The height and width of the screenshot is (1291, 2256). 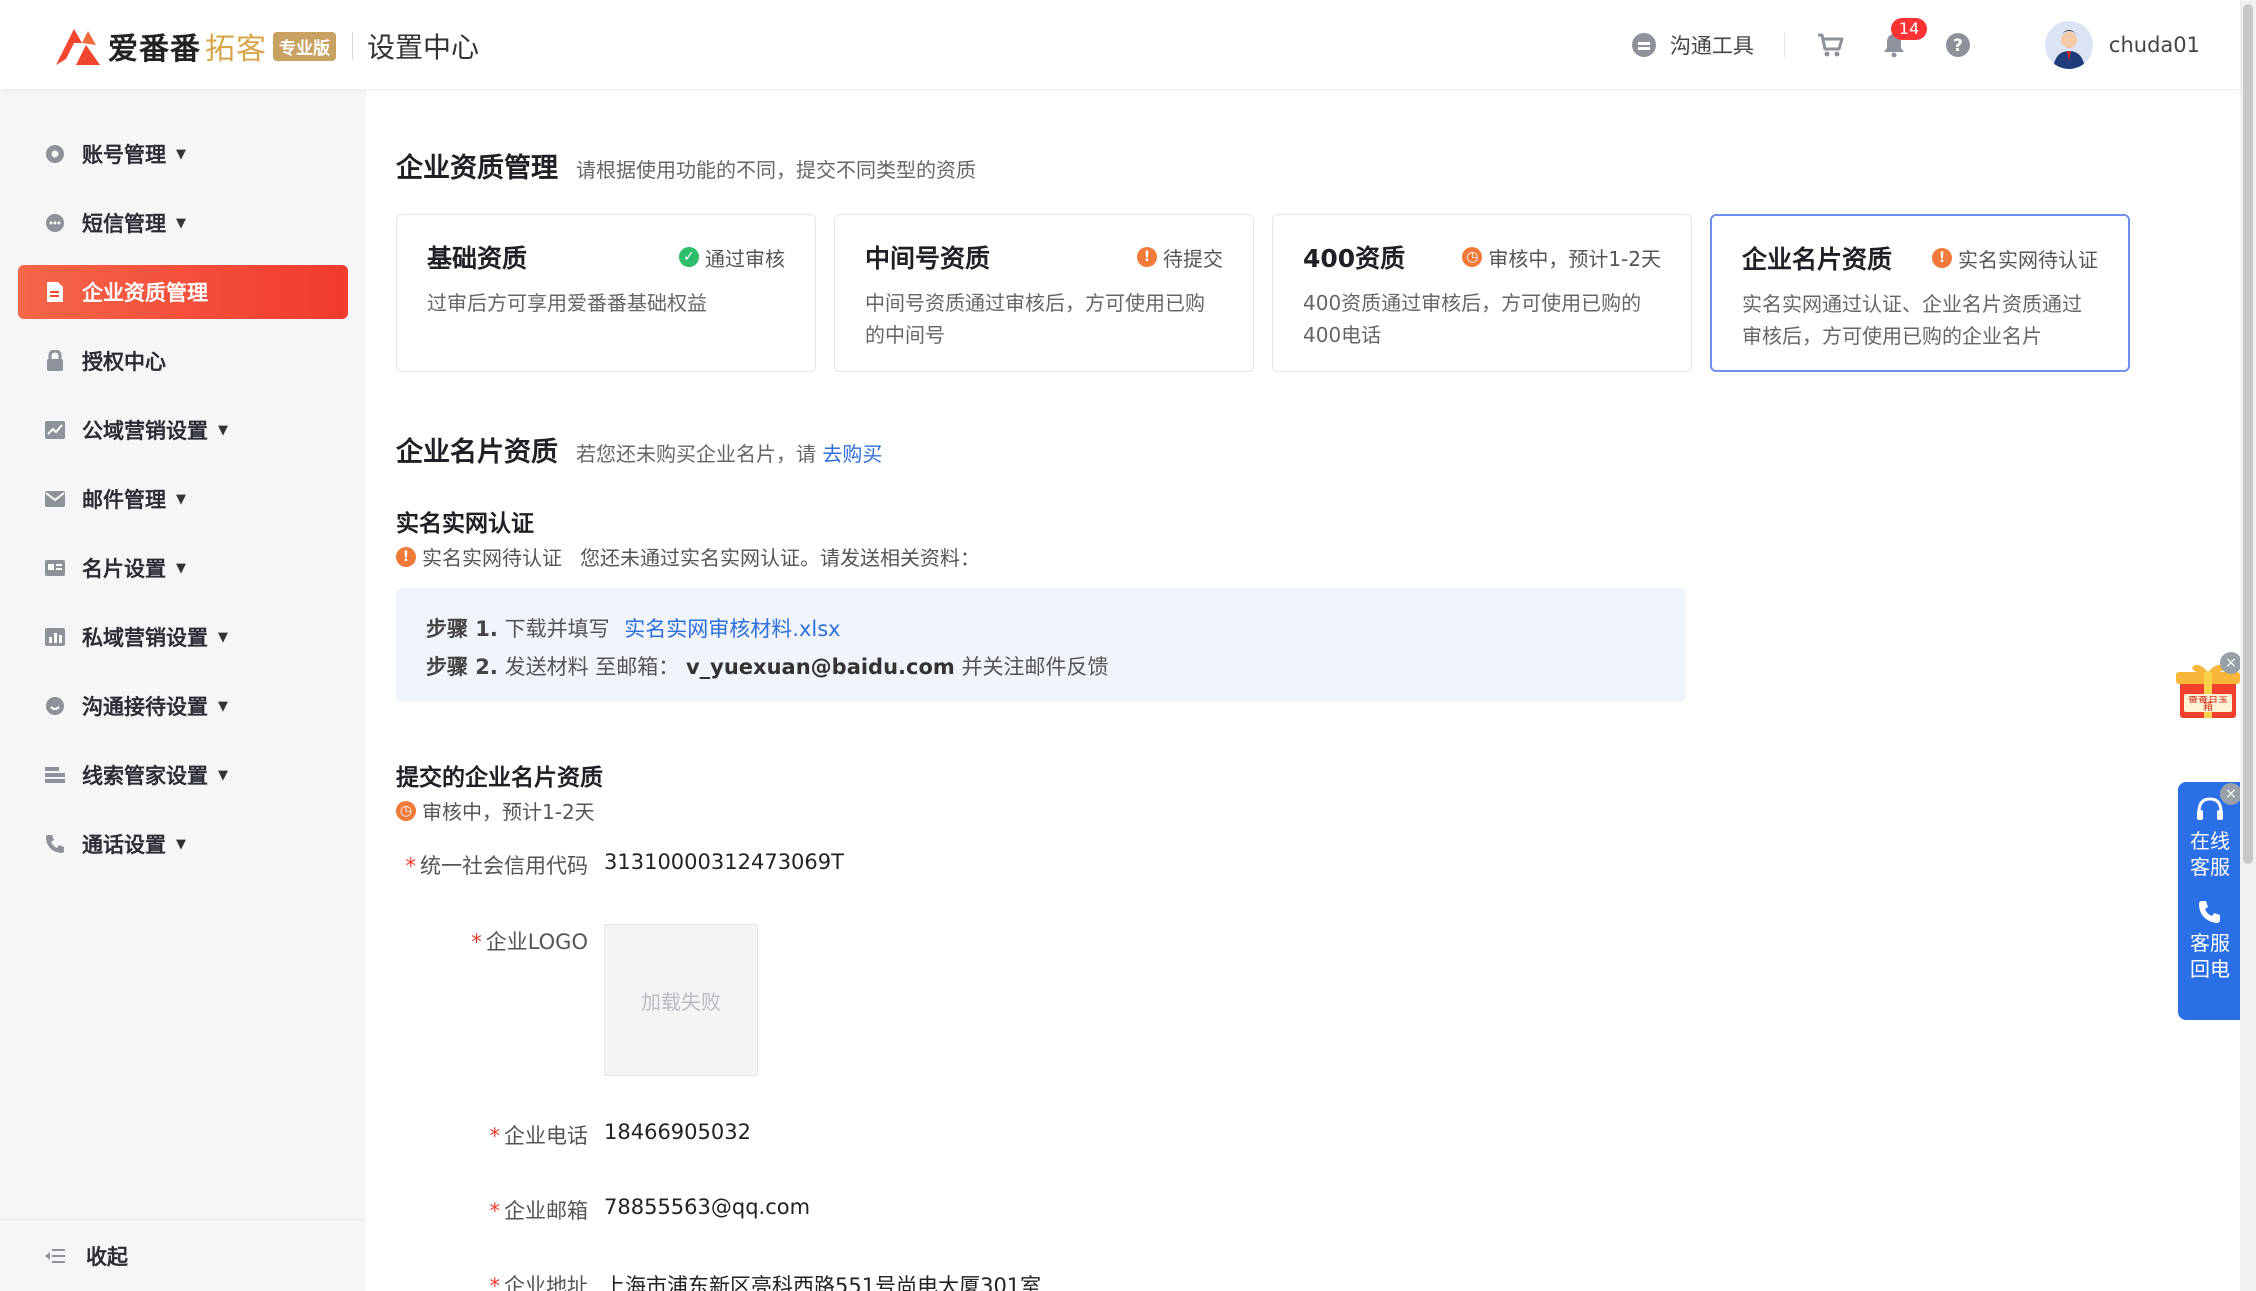 I want to click on page-scrollbar, so click(x=2248, y=645).